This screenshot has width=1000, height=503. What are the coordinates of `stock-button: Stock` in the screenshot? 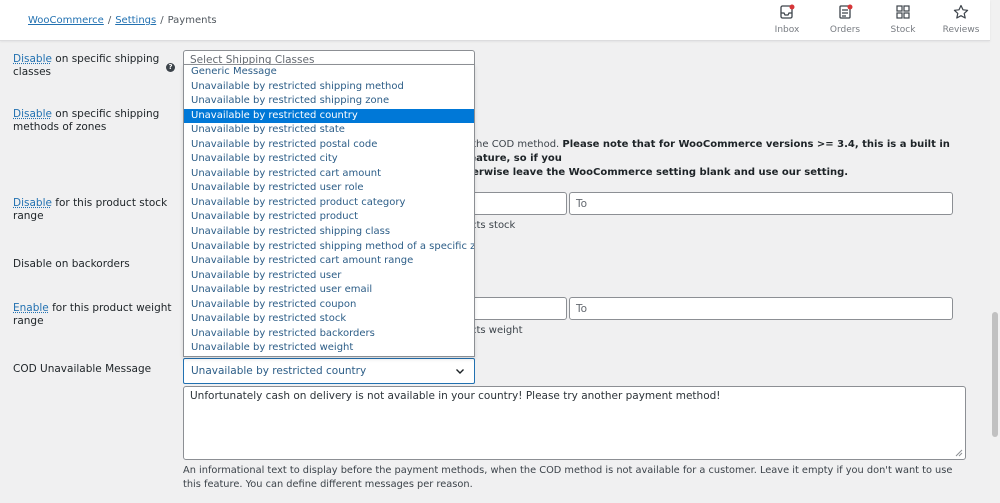 It's located at (903, 19).